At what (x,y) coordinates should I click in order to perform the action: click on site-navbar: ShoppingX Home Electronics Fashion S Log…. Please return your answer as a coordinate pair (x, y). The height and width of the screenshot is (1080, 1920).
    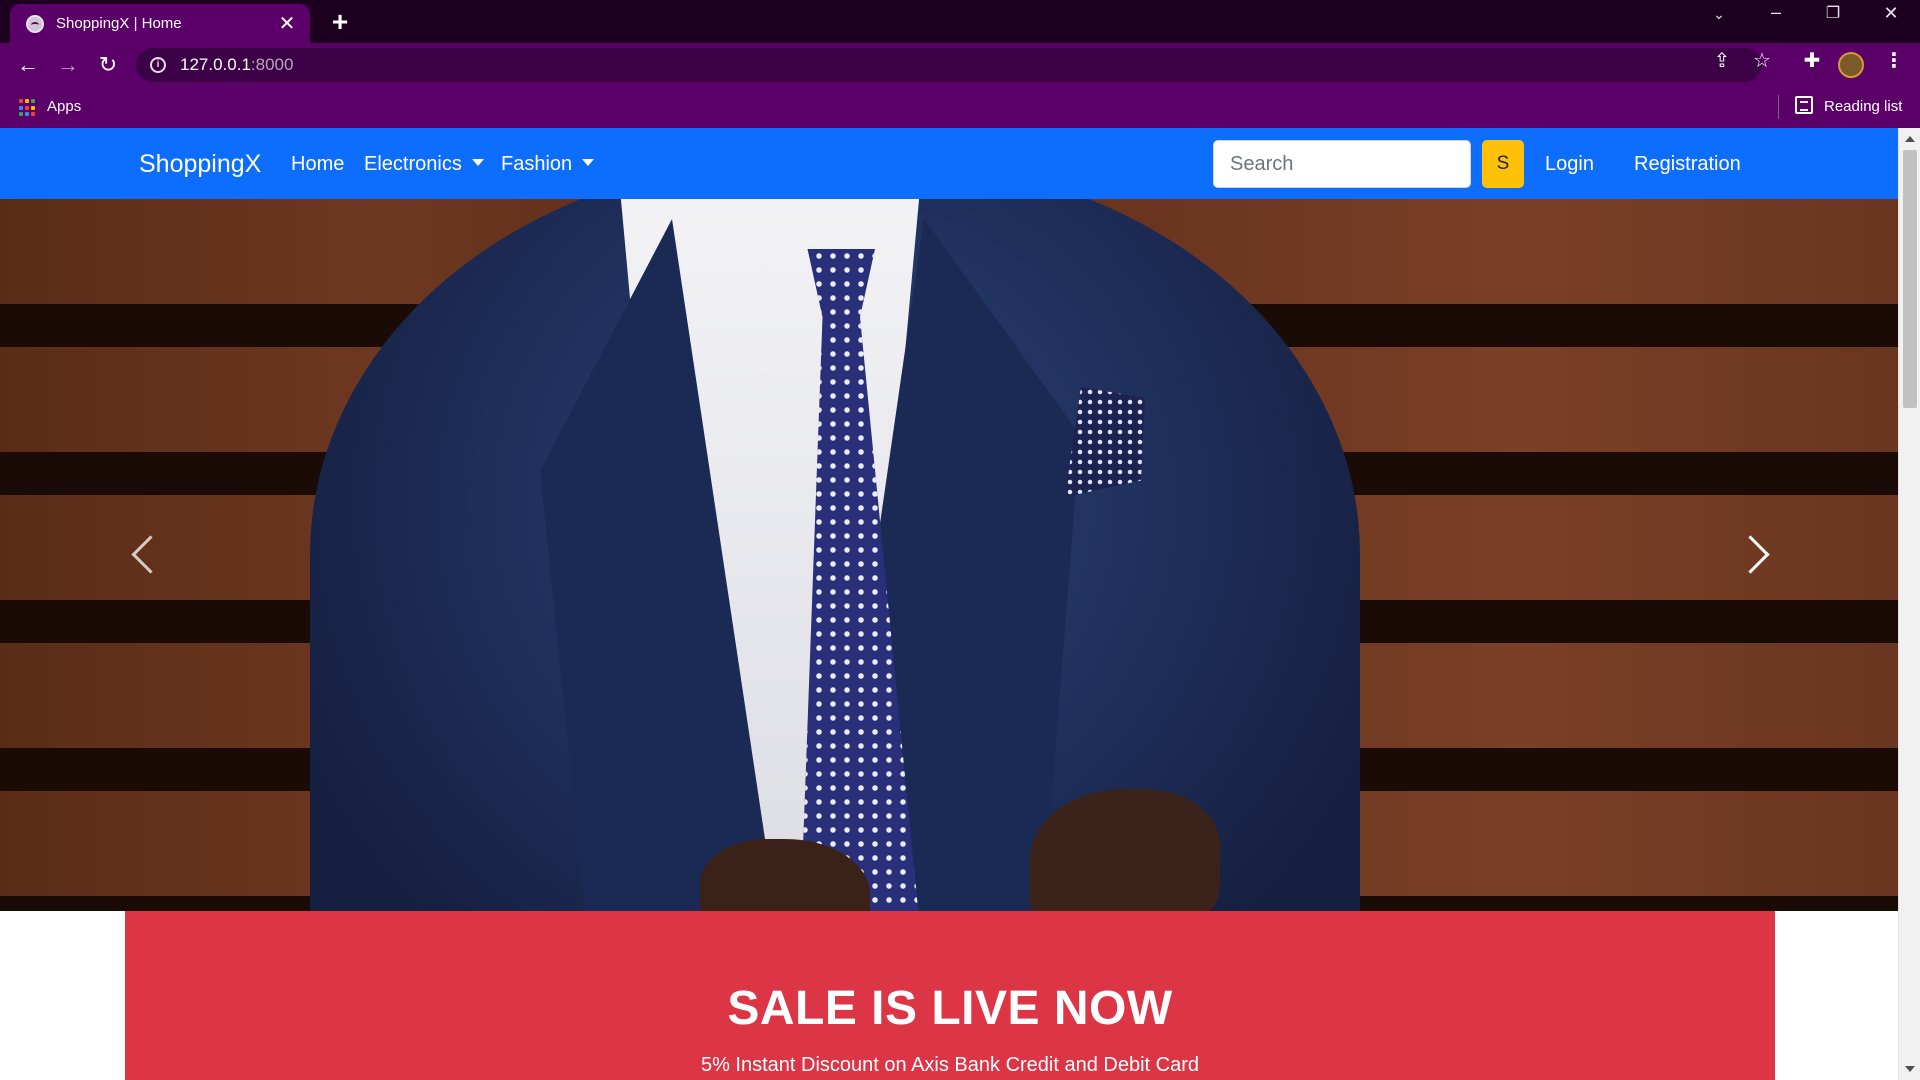
    Looking at the image, I should click on (949, 163).